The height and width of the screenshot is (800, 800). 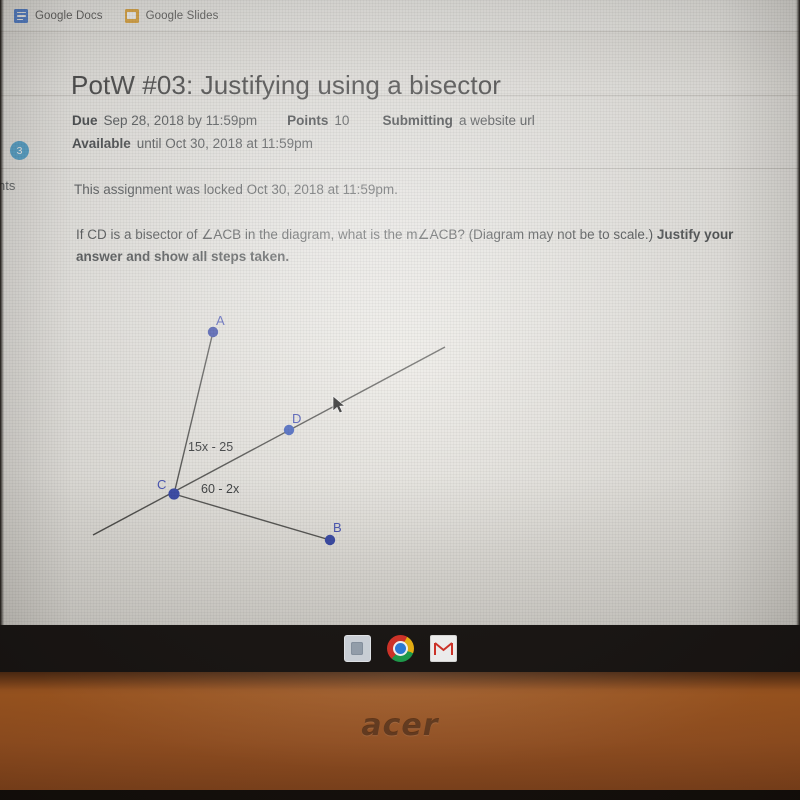 What do you see at coordinates (193, 413) in the screenshot?
I see `segment-ca-line` at bounding box center [193, 413].